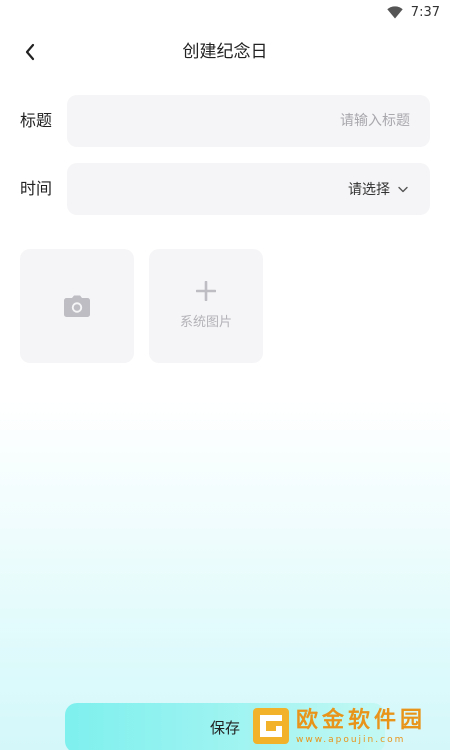  Describe the element at coordinates (206, 306) in the screenshot. I see `system-image-button: 系统图片` at that location.